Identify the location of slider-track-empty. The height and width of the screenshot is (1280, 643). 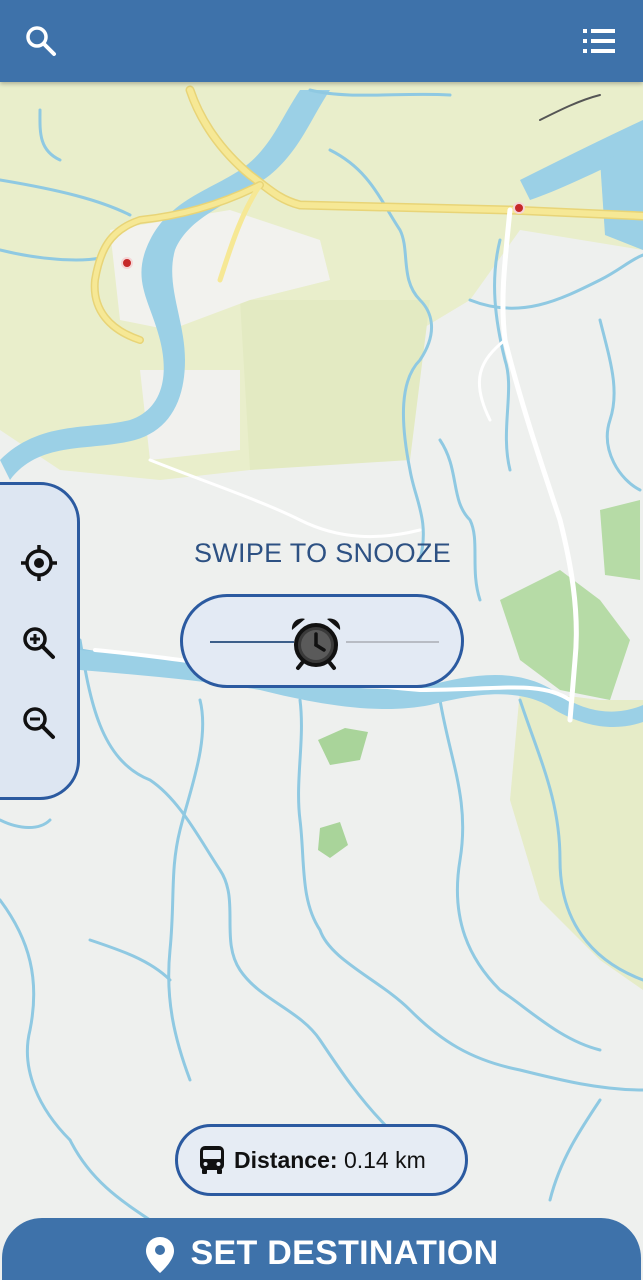
(392, 642).